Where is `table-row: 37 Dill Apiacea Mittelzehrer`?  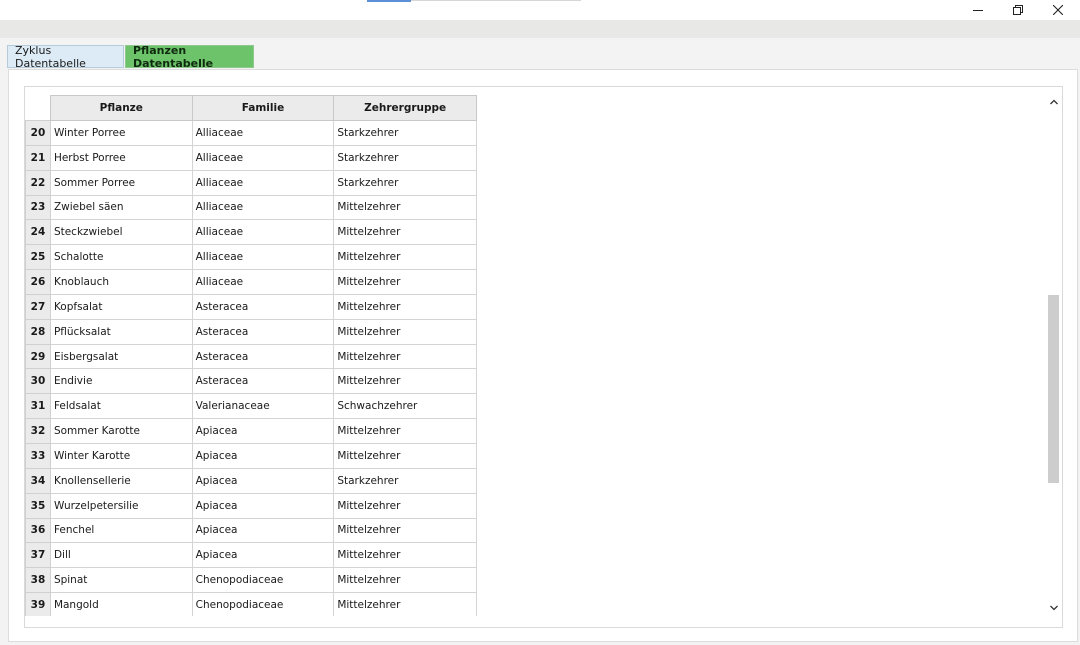
table-row: 37 Dill Apiacea Mittelzehrer is located at coordinates (251, 555).